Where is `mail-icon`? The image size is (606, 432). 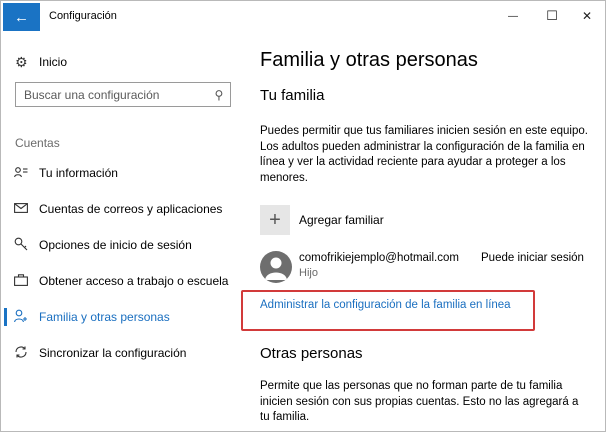 mail-icon is located at coordinates (21, 209).